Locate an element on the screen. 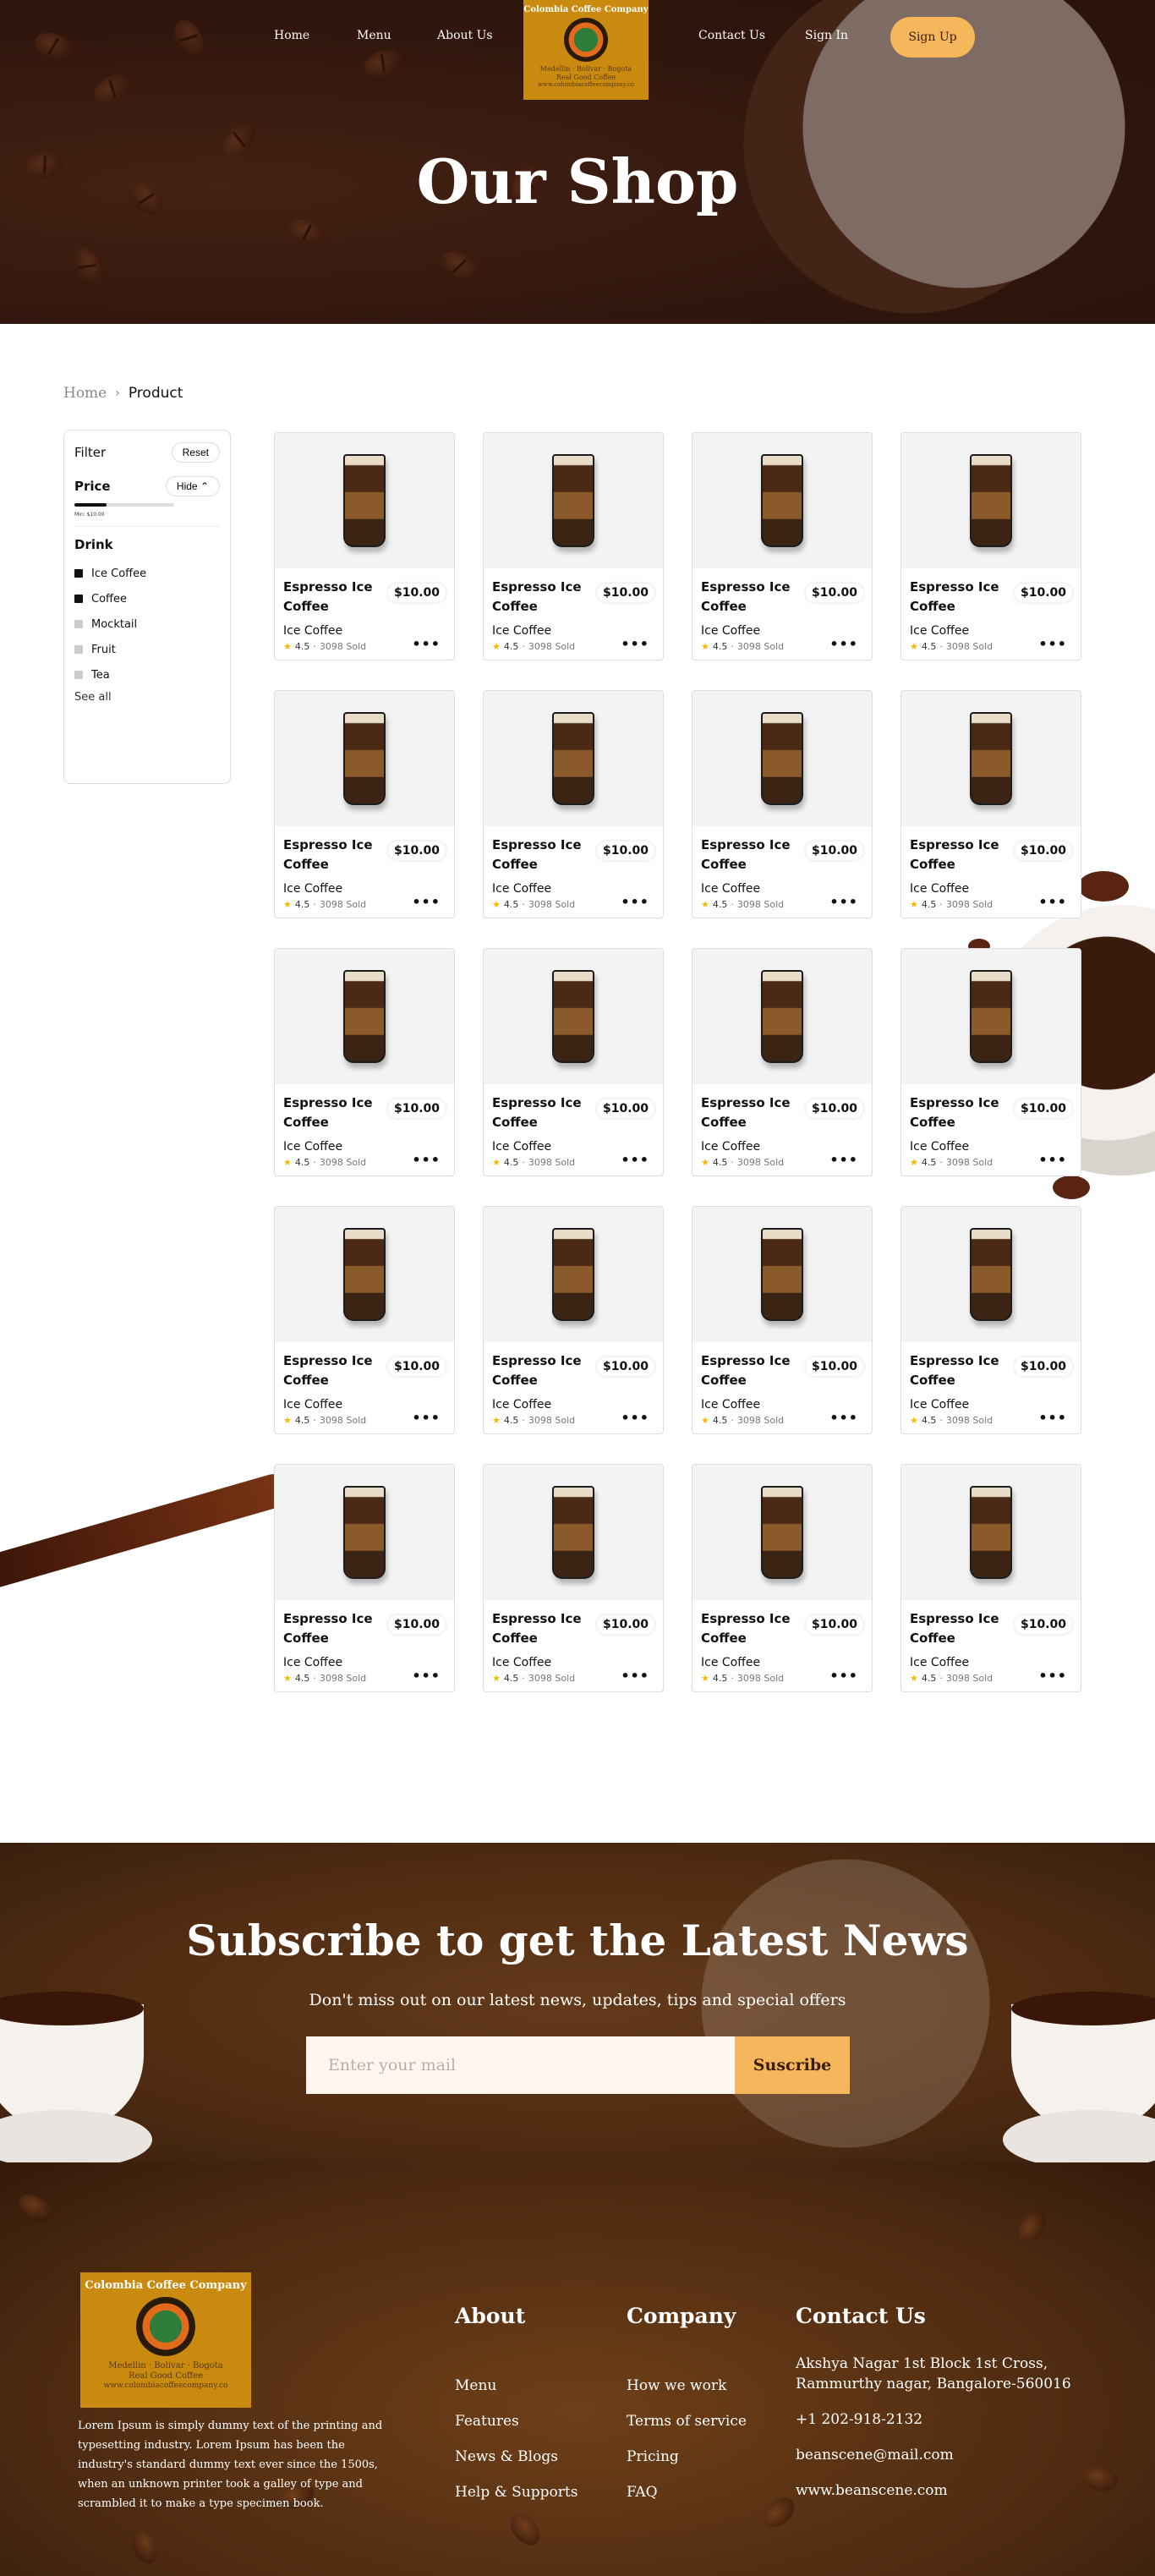 The image size is (1155, 2576). filter-option: Tea is located at coordinates (147, 675).